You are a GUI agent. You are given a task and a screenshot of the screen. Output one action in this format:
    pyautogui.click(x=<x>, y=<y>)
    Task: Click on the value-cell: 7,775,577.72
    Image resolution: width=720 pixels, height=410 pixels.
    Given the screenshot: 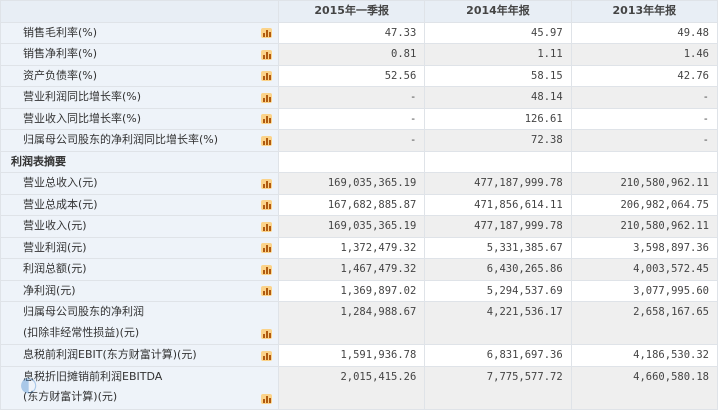 What is the action you would take?
    pyautogui.click(x=498, y=387)
    